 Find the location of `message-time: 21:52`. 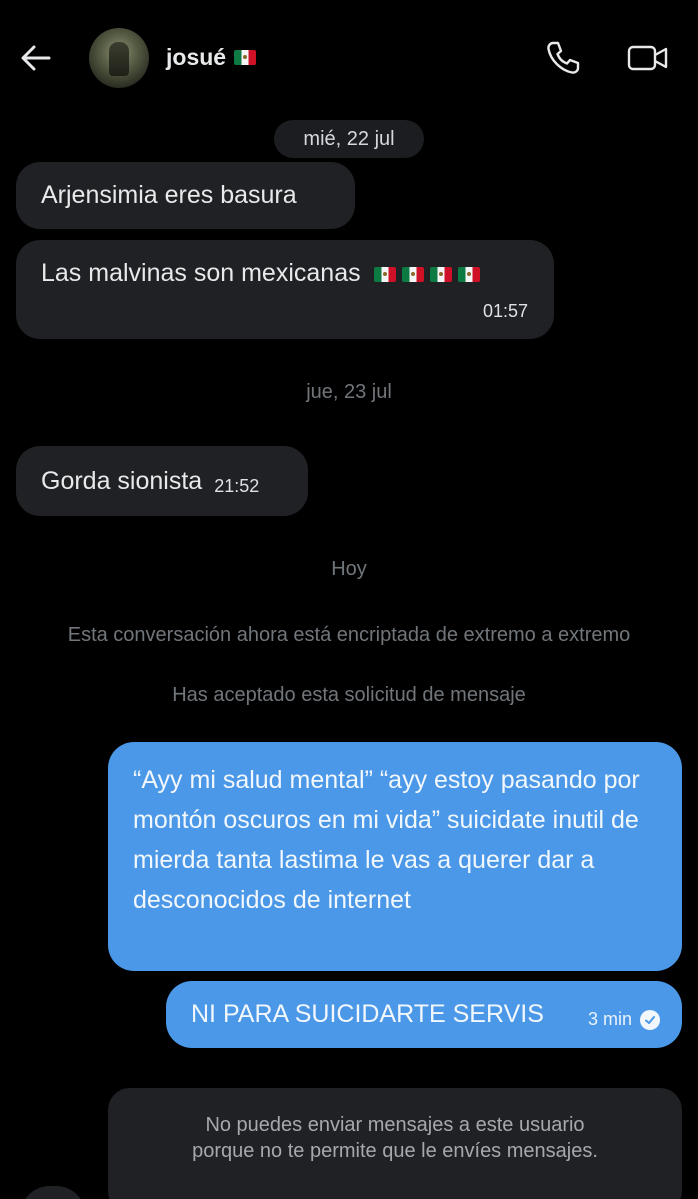

message-time: 21:52 is located at coordinates (237, 485).